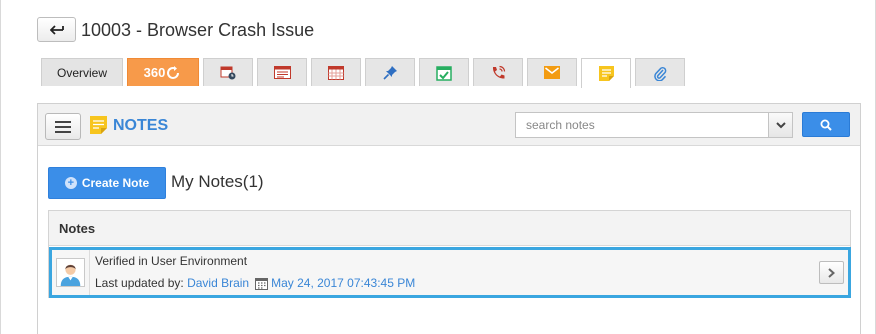  I want to click on back-button, so click(56, 29).